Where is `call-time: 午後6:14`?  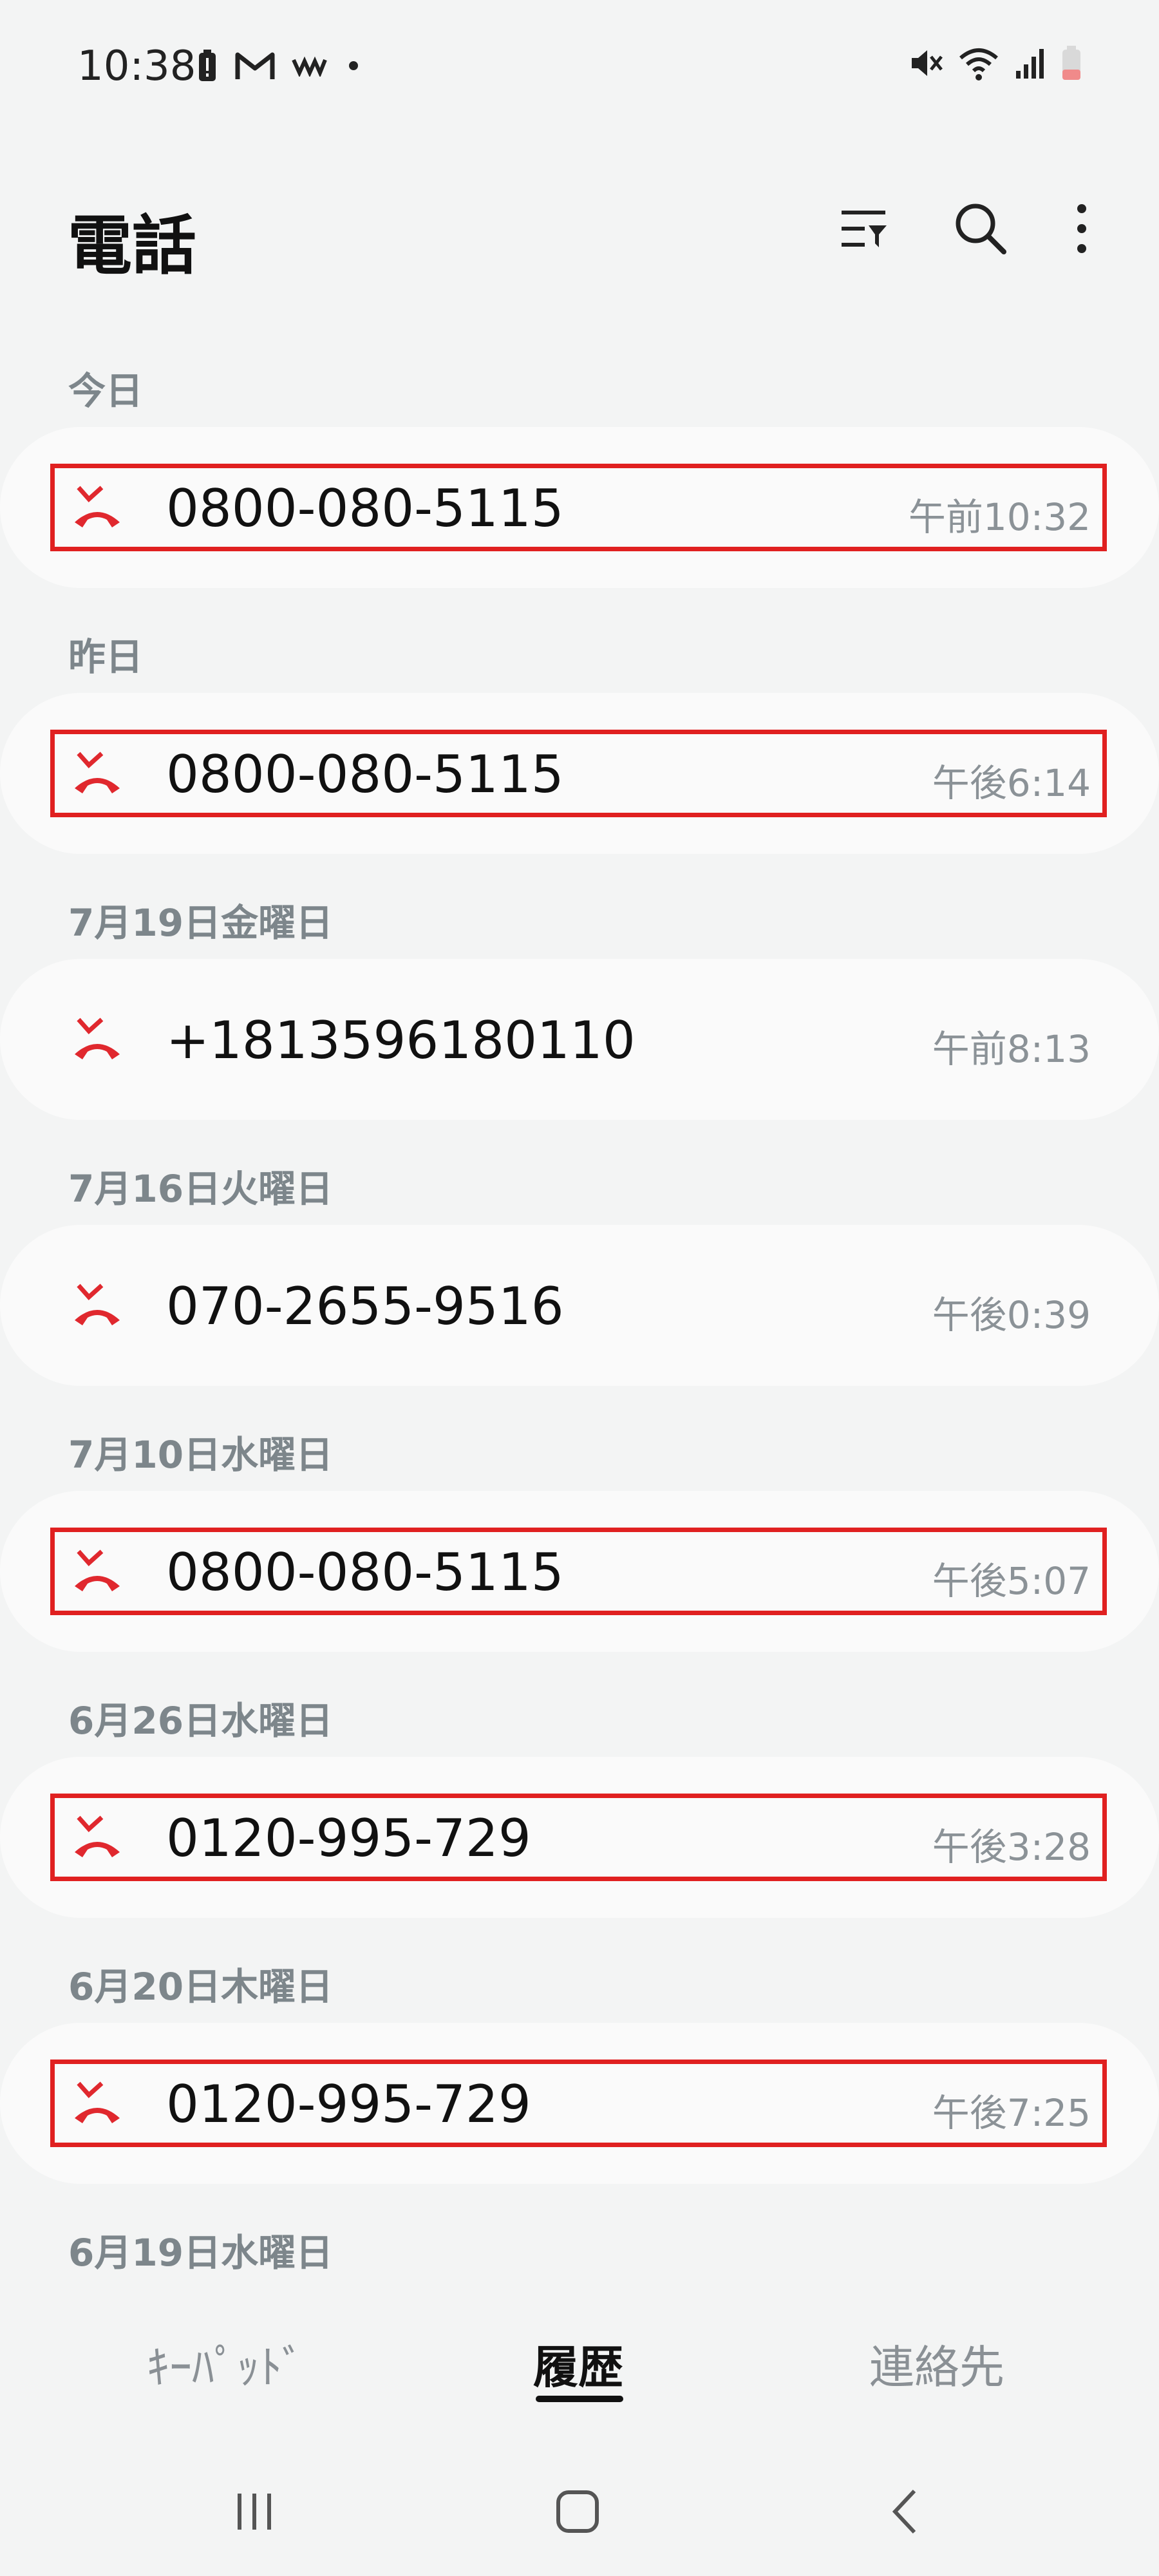 call-time: 午後6:14 is located at coordinates (1011, 783).